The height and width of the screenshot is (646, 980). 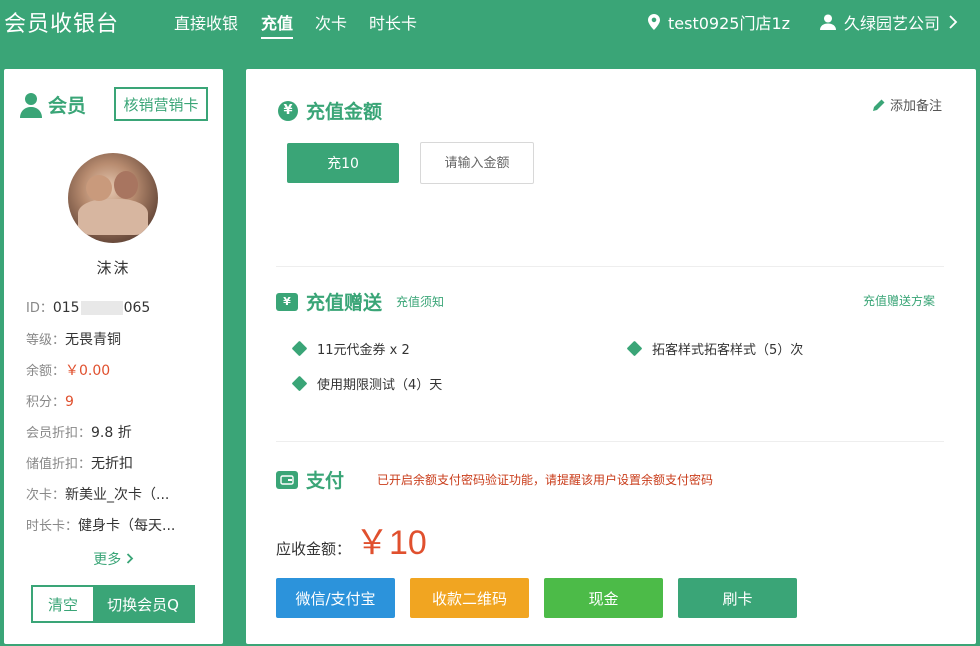 I want to click on stored-discount-row: 储值折扣：无折扣, so click(x=79, y=463).